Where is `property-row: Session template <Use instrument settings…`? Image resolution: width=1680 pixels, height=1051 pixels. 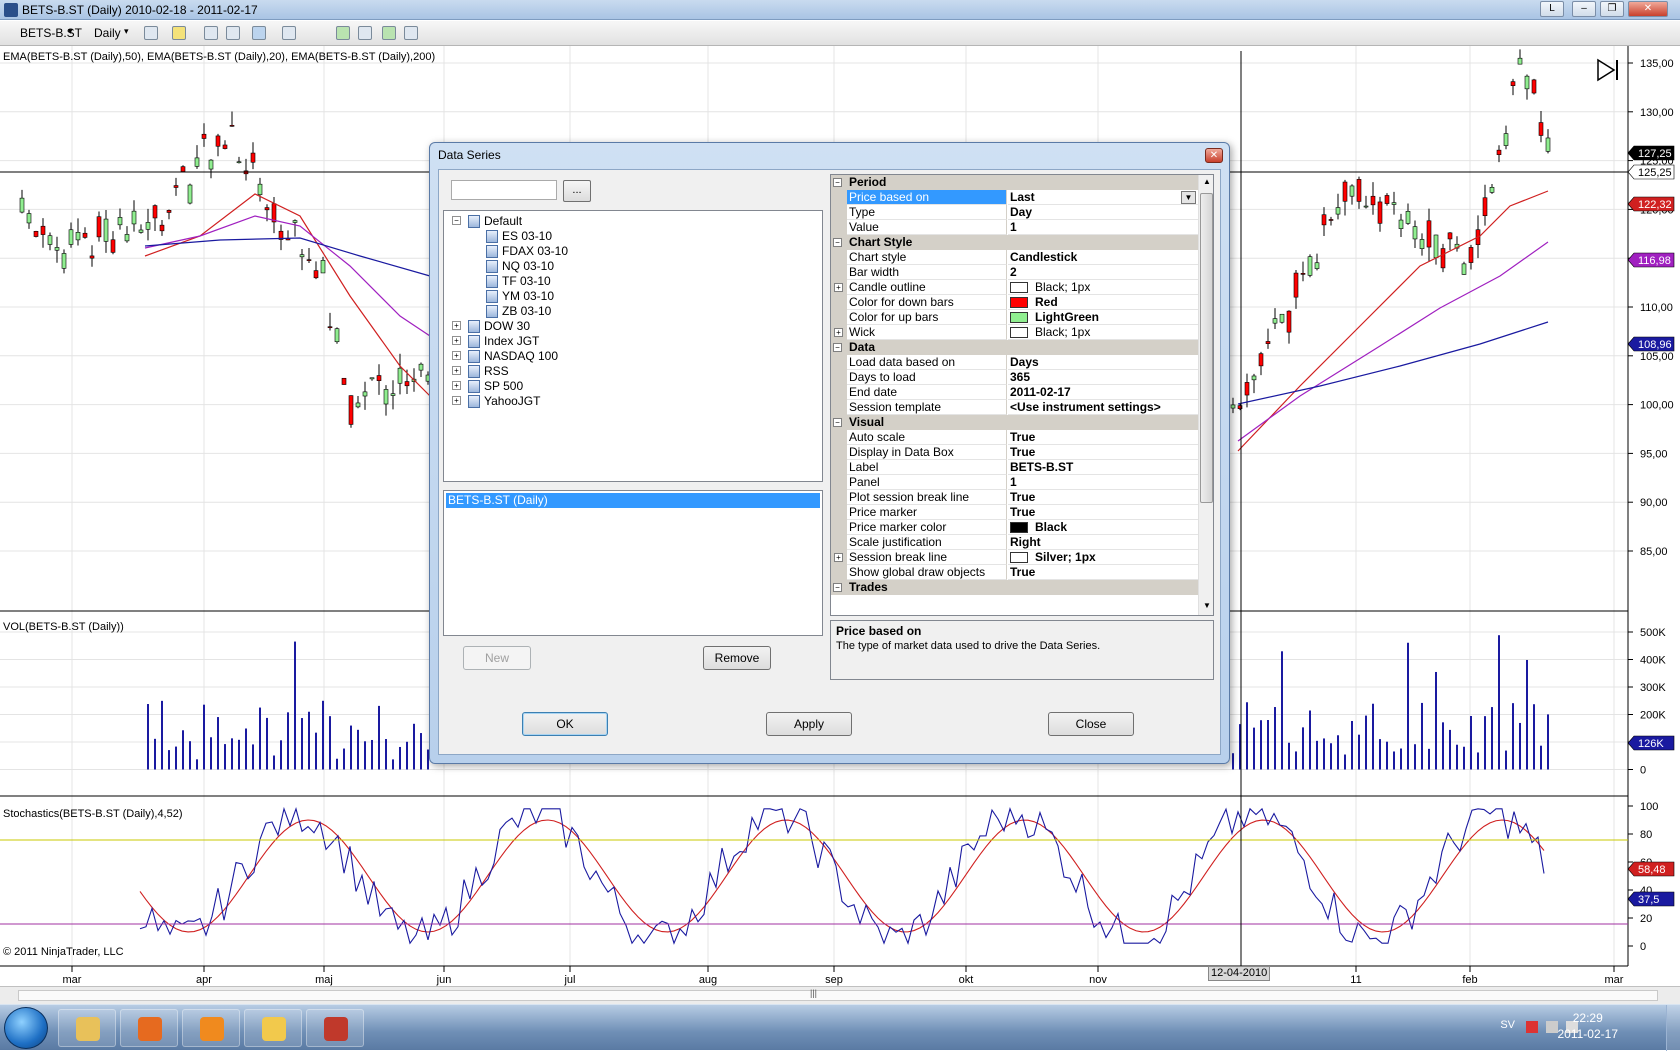
property-row: Session template <Use instrument settings… is located at coordinates (1014, 407).